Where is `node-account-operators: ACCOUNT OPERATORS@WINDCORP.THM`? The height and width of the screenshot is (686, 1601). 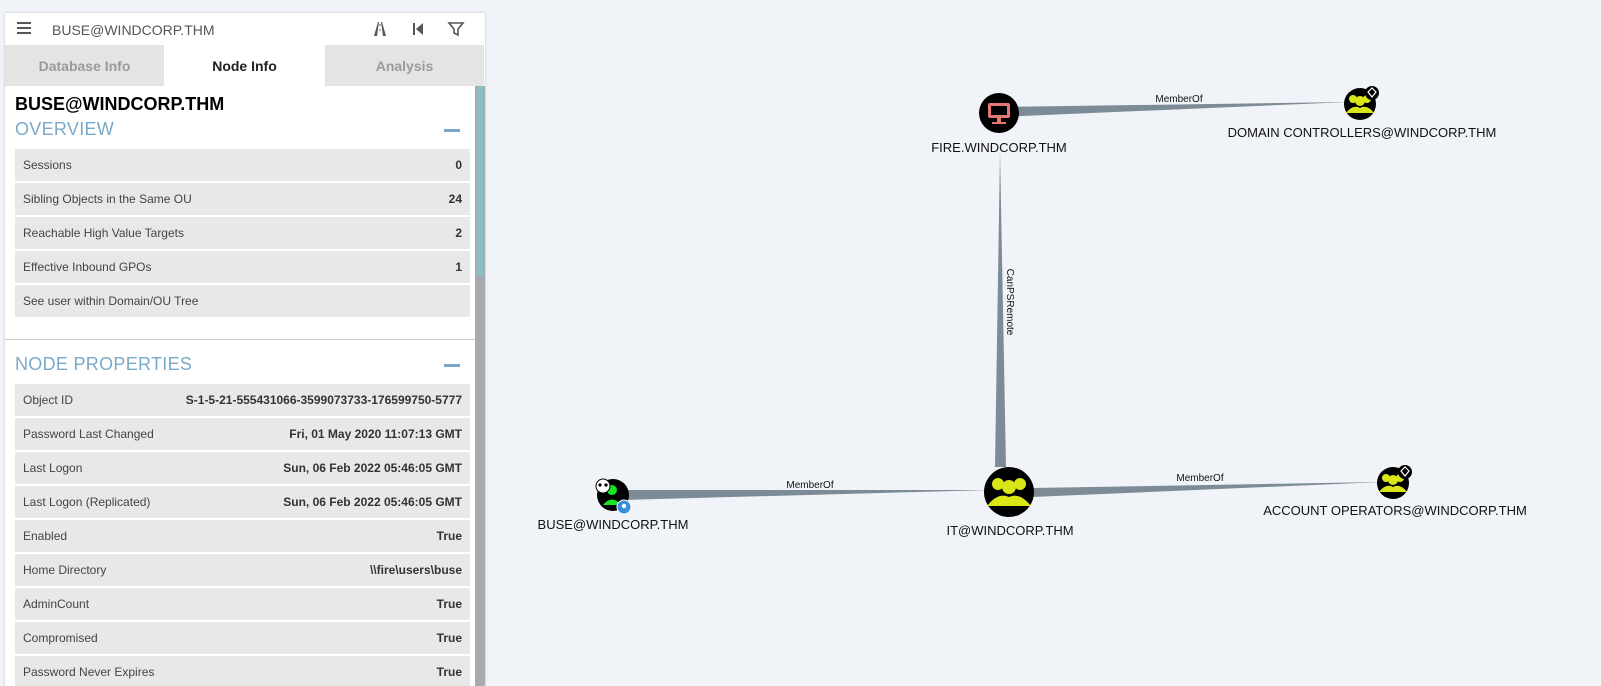 node-account-operators: ACCOUNT OPERATORS@WINDCORP.THM is located at coordinates (1395, 491).